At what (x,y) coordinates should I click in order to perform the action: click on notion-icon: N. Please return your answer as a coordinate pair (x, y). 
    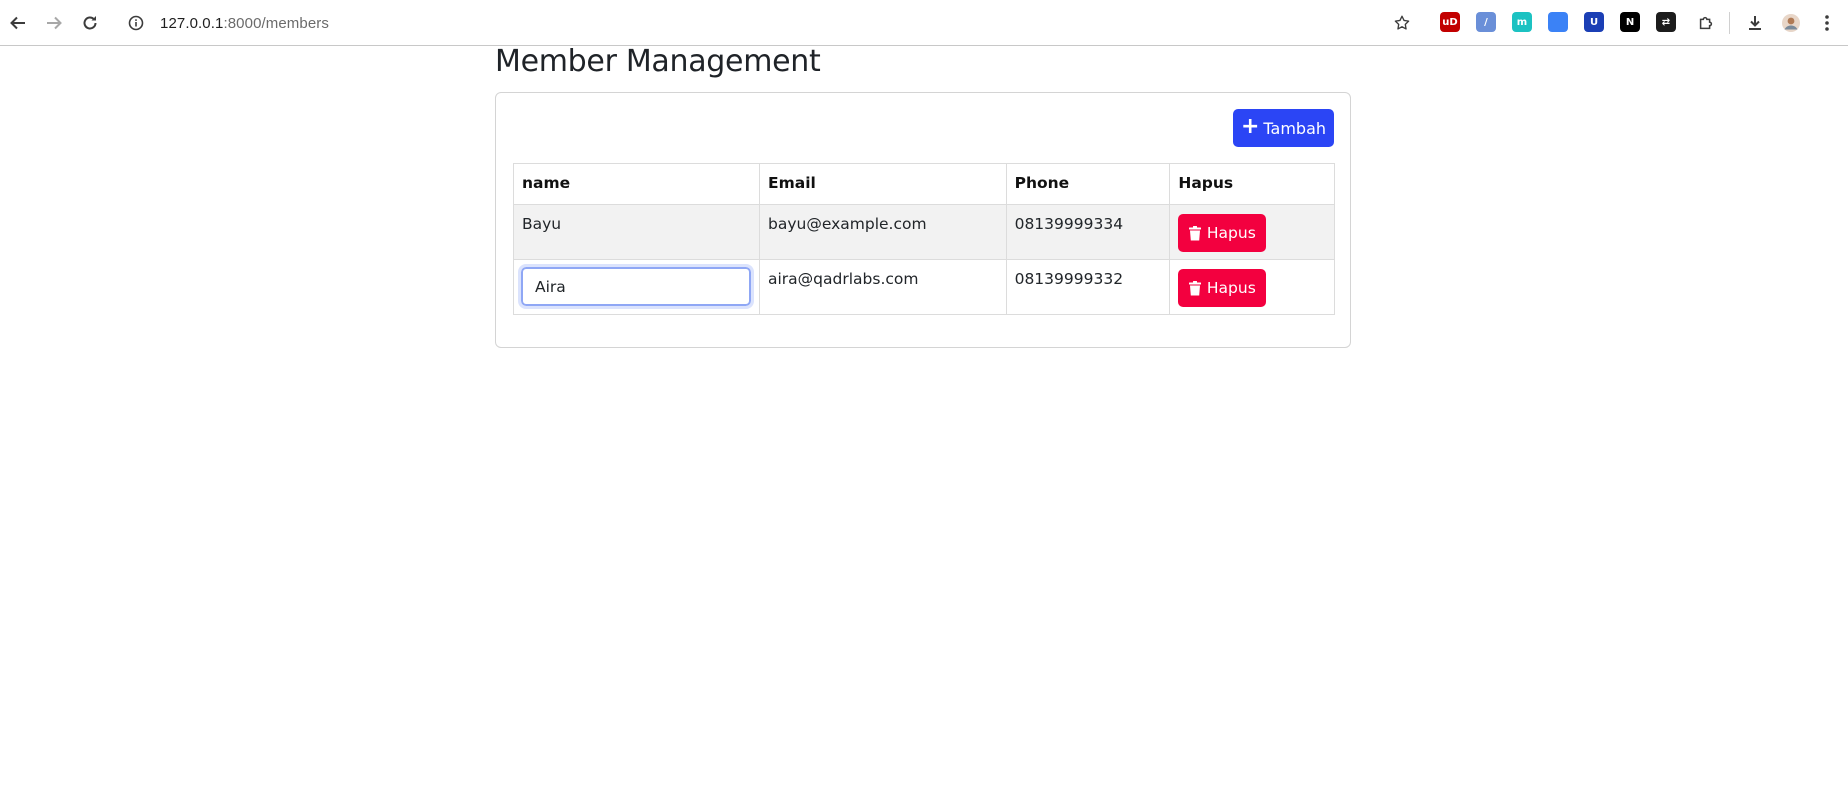
    Looking at the image, I should click on (1630, 22).